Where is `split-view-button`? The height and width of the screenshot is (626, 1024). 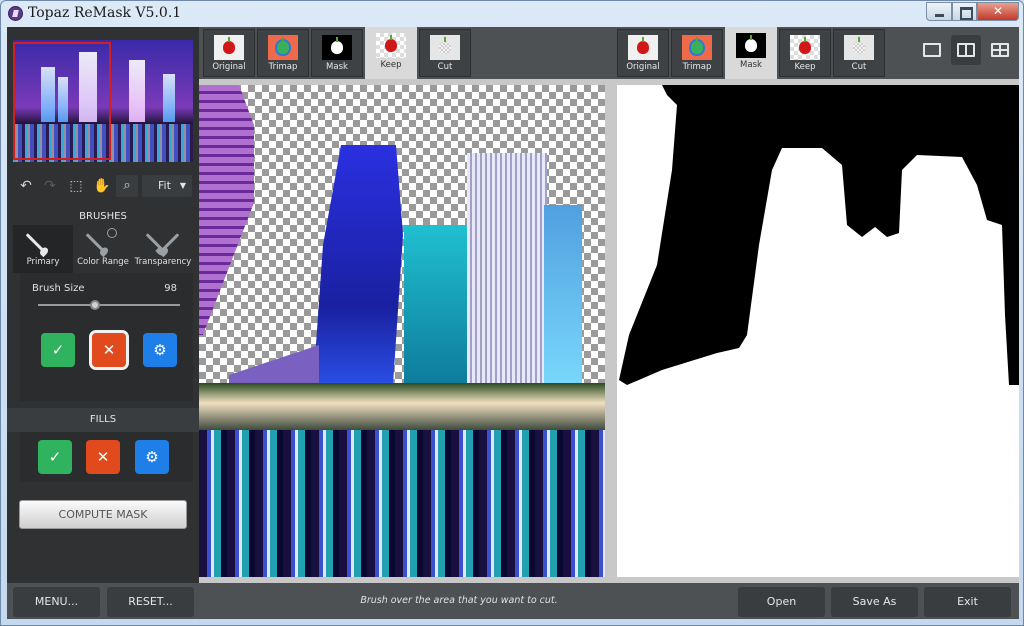 split-view-button is located at coordinates (966, 50).